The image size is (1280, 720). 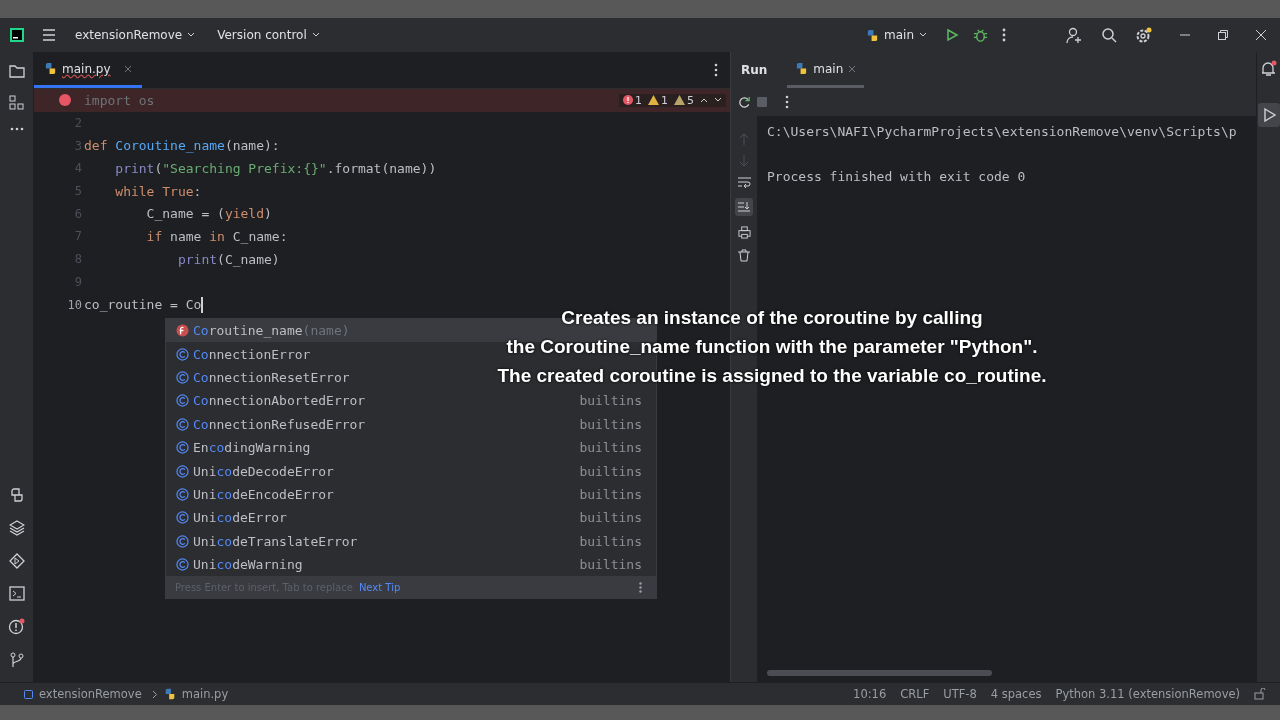 I want to click on code-line: def Coroutine_name(name):, so click(x=182, y=146).